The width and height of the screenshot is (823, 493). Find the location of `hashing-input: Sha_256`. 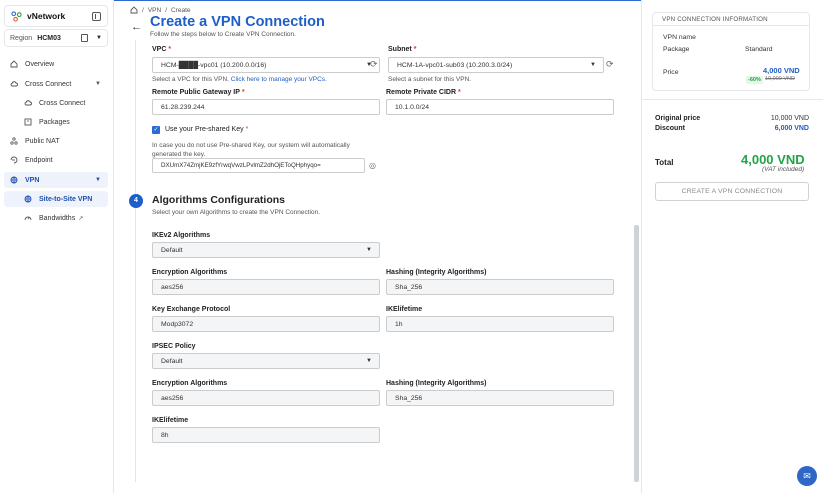

hashing-input: Sha_256 is located at coordinates (500, 287).